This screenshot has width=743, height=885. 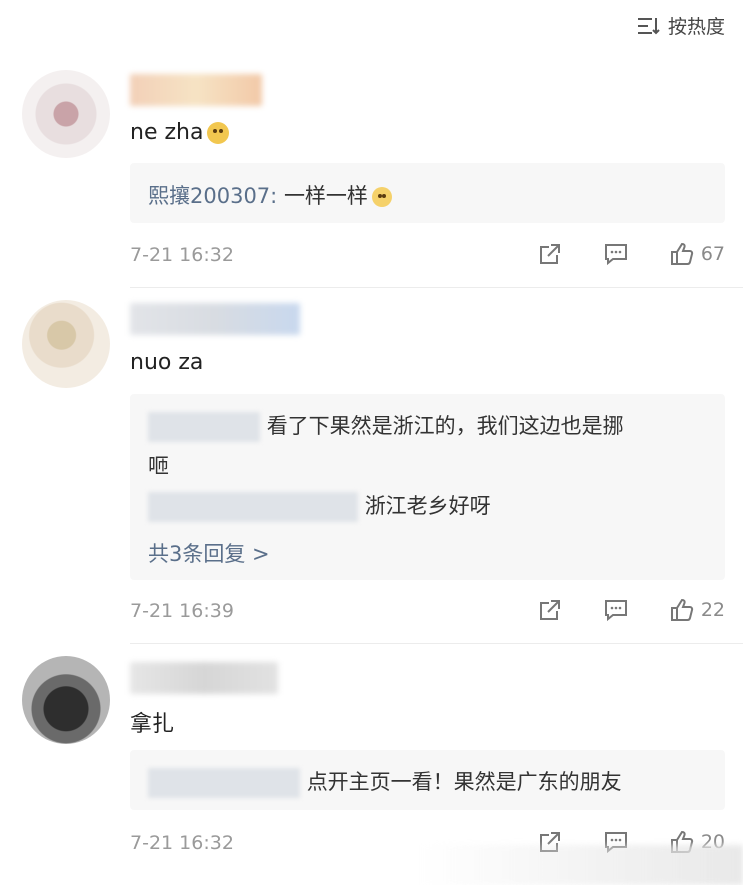 I want to click on reply-line: 看了下果然是浙江的，我们这边也是挪, so click(x=386, y=426).